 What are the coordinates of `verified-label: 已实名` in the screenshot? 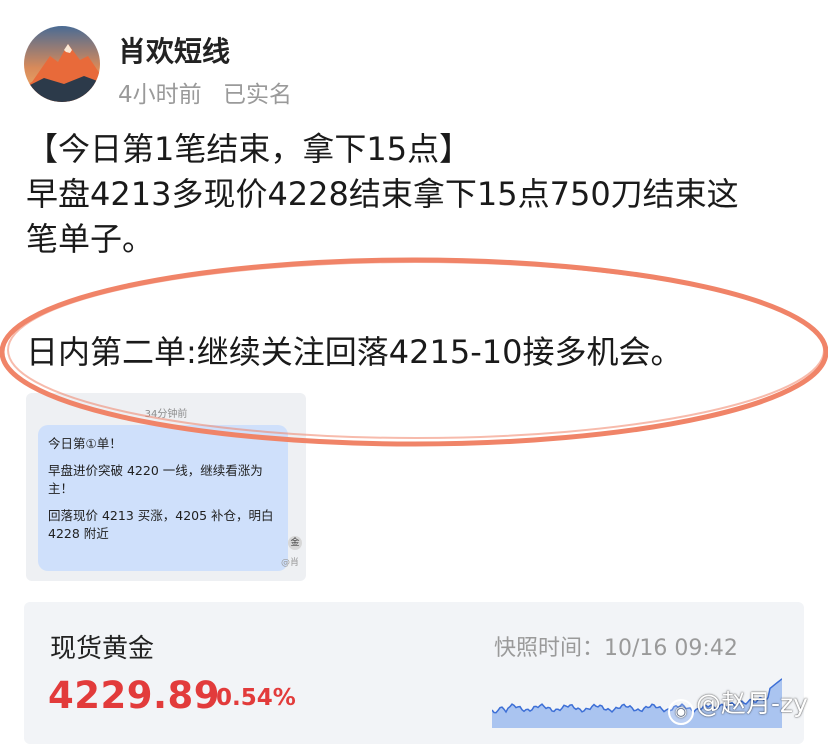 It's located at (257, 95).